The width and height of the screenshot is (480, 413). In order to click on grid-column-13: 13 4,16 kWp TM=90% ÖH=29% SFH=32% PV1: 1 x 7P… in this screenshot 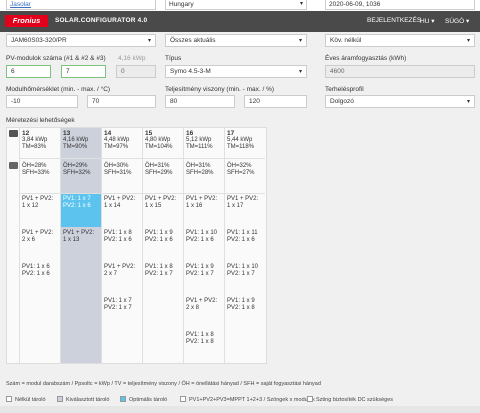, I will do `click(80, 245)`.